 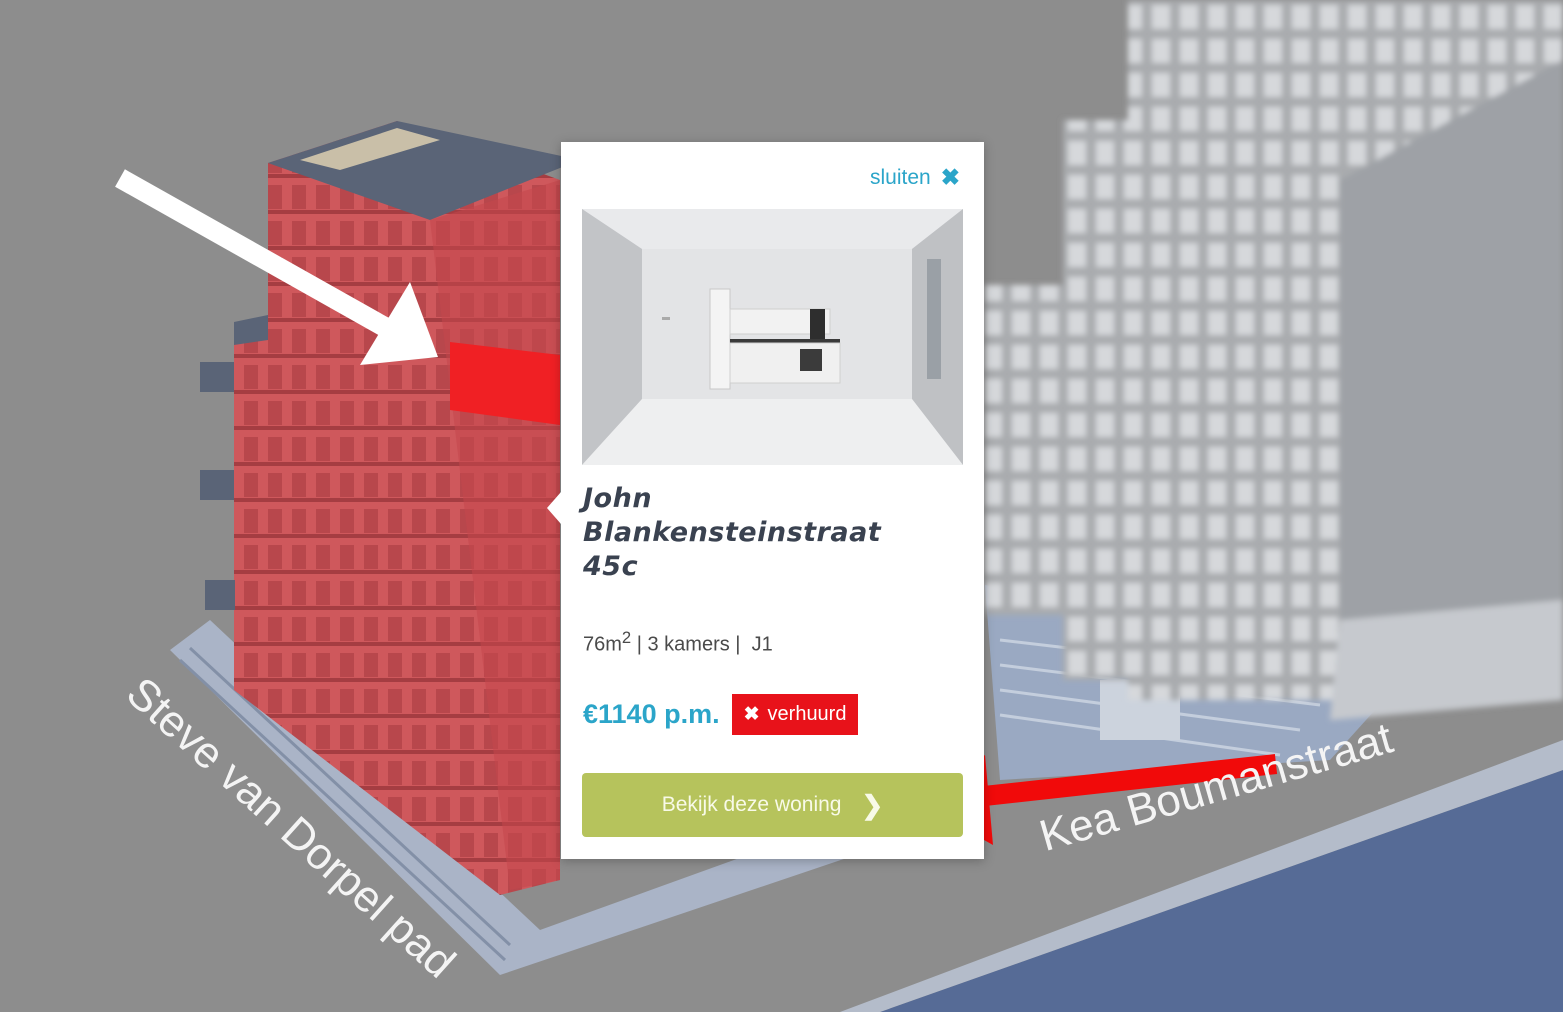 I want to click on chevron-right-icon: ❯, so click(x=872, y=805).